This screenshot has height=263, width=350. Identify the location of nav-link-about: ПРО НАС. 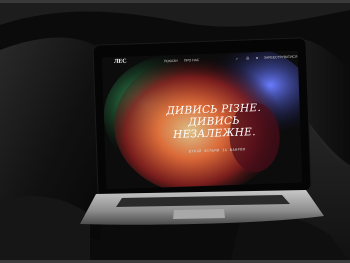
(191, 60).